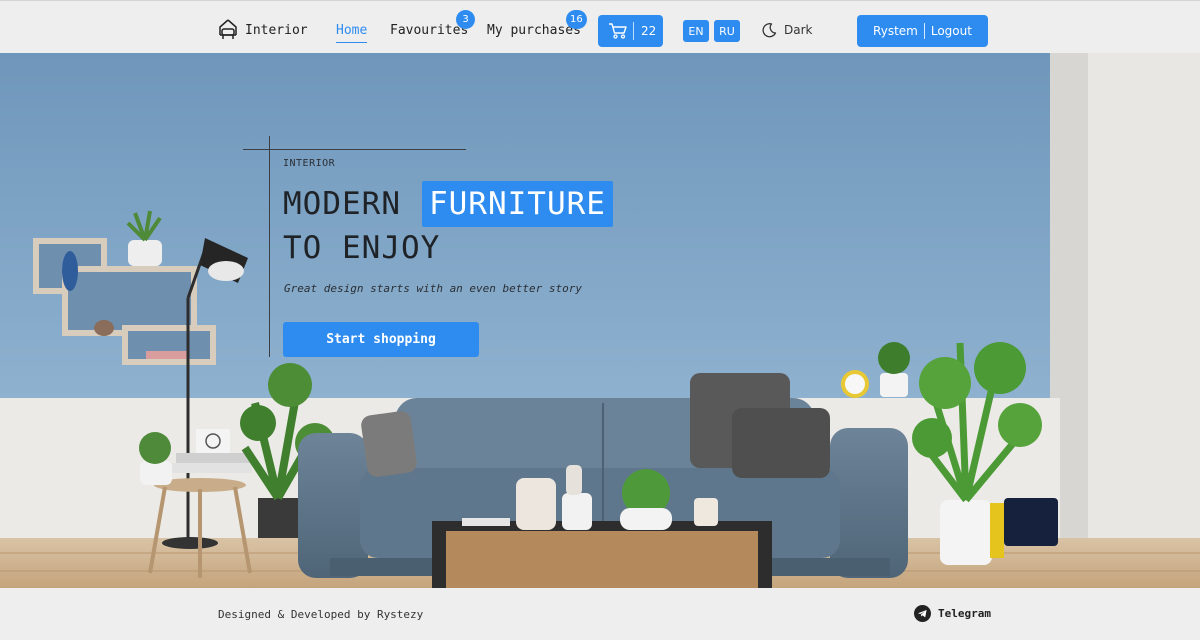 Image resolution: width=1200 pixels, height=640 pixels. Describe the element at coordinates (630, 31) in the screenshot. I see `cart-button: 22` at that location.